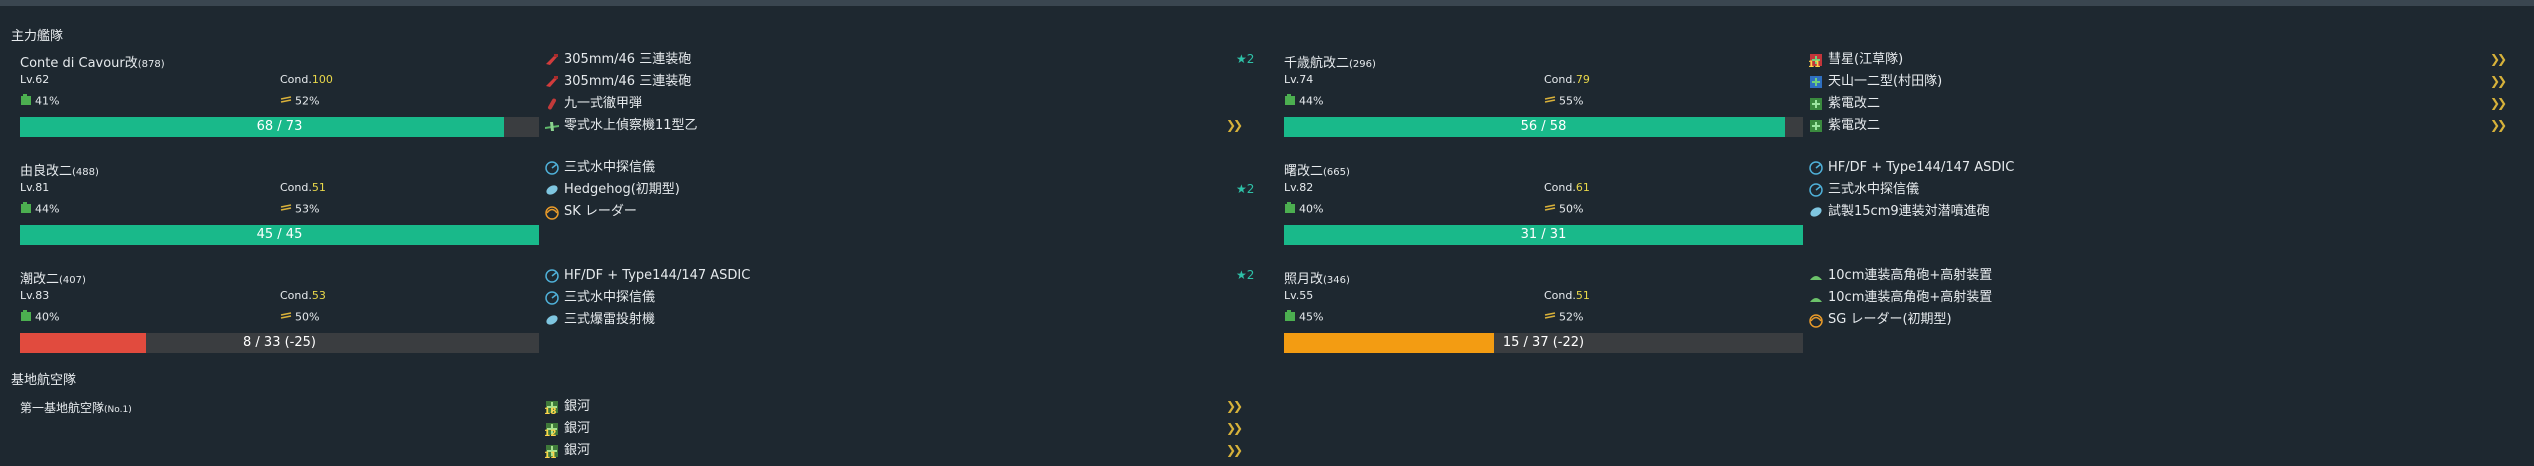 The image size is (2534, 466). Describe the element at coordinates (1543, 127) in the screenshot. I see `hp-bar: 56 / 58` at that location.